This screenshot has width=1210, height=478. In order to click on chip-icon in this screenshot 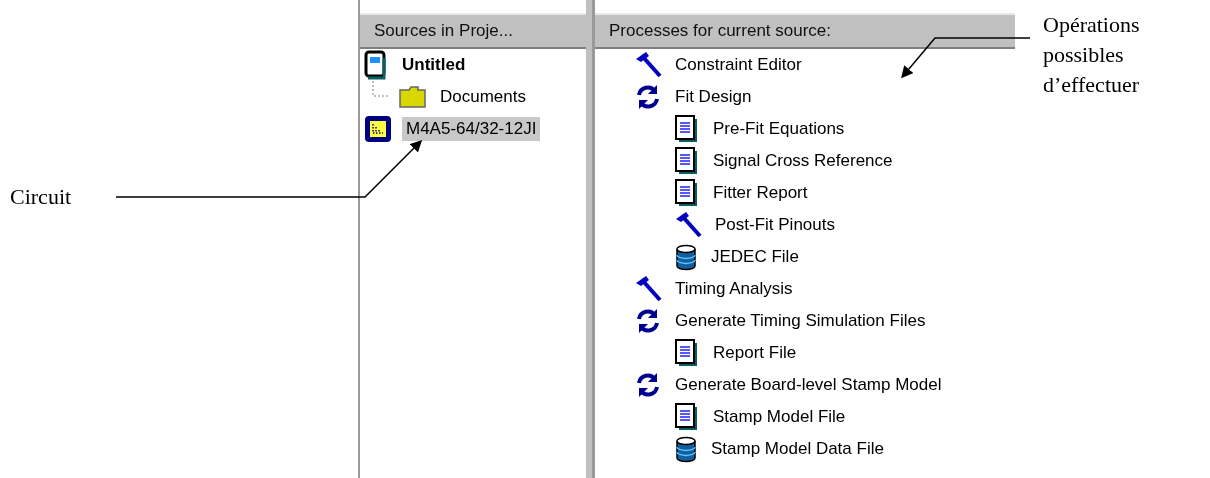, I will do `click(378, 129)`.